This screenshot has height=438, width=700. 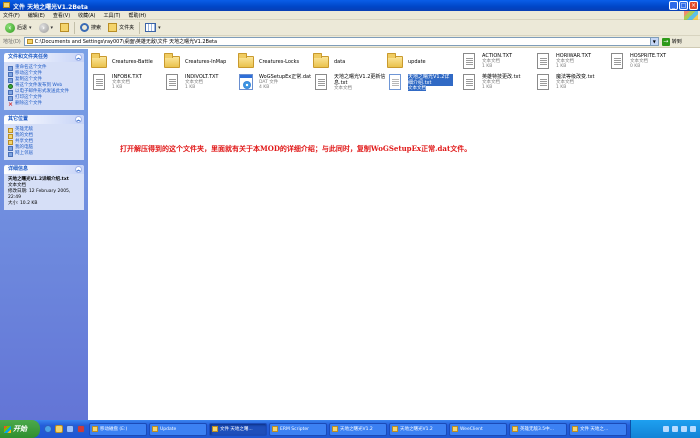 What do you see at coordinates (684, 429) in the screenshot?
I see `volume-icon` at bounding box center [684, 429].